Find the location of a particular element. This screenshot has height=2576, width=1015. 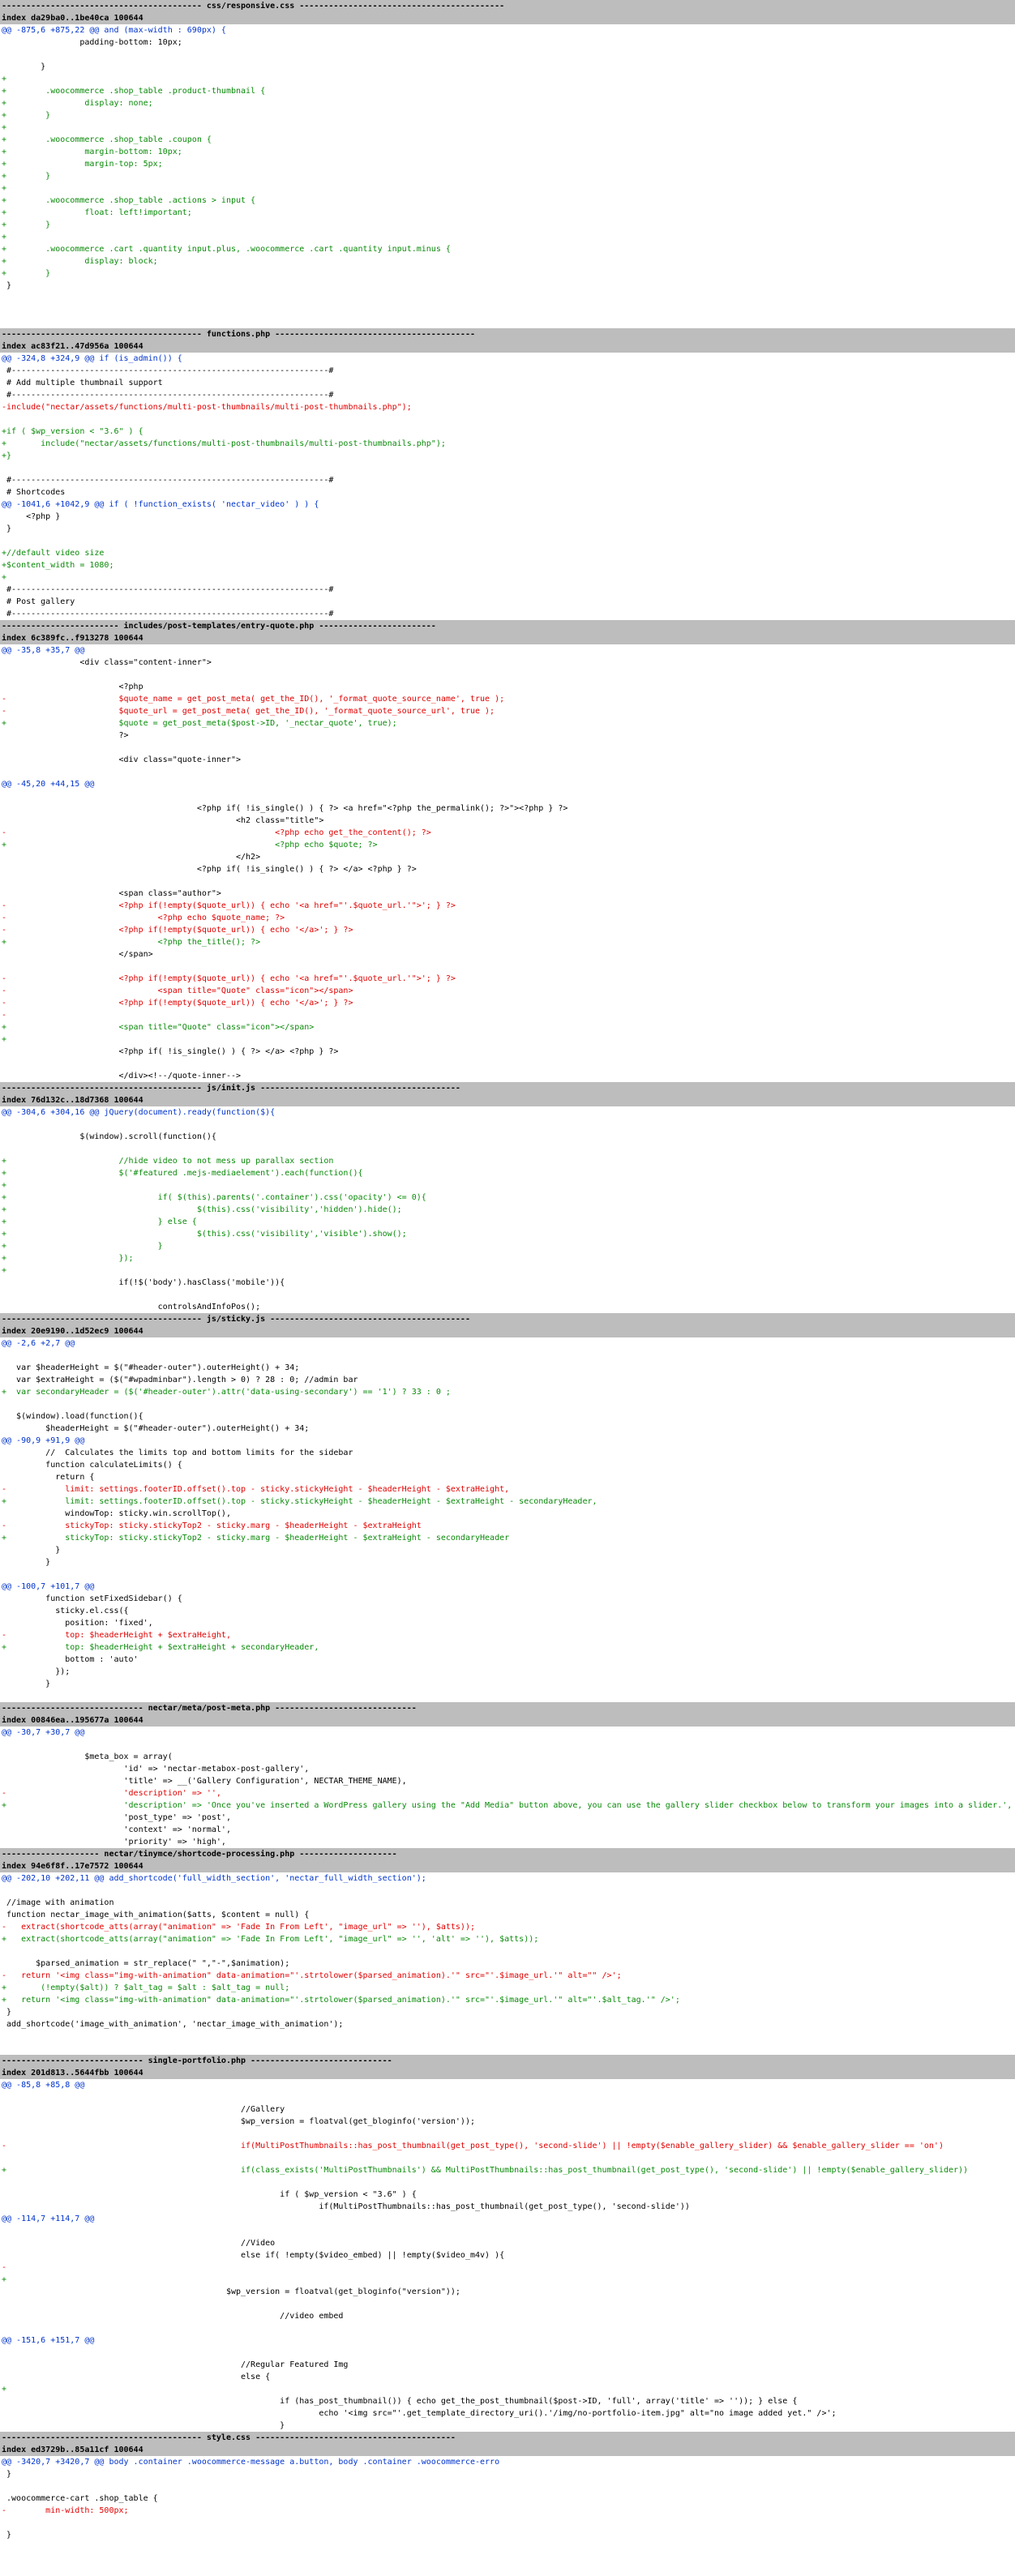

context-line: <div class="content-inner"> is located at coordinates (107, 662).